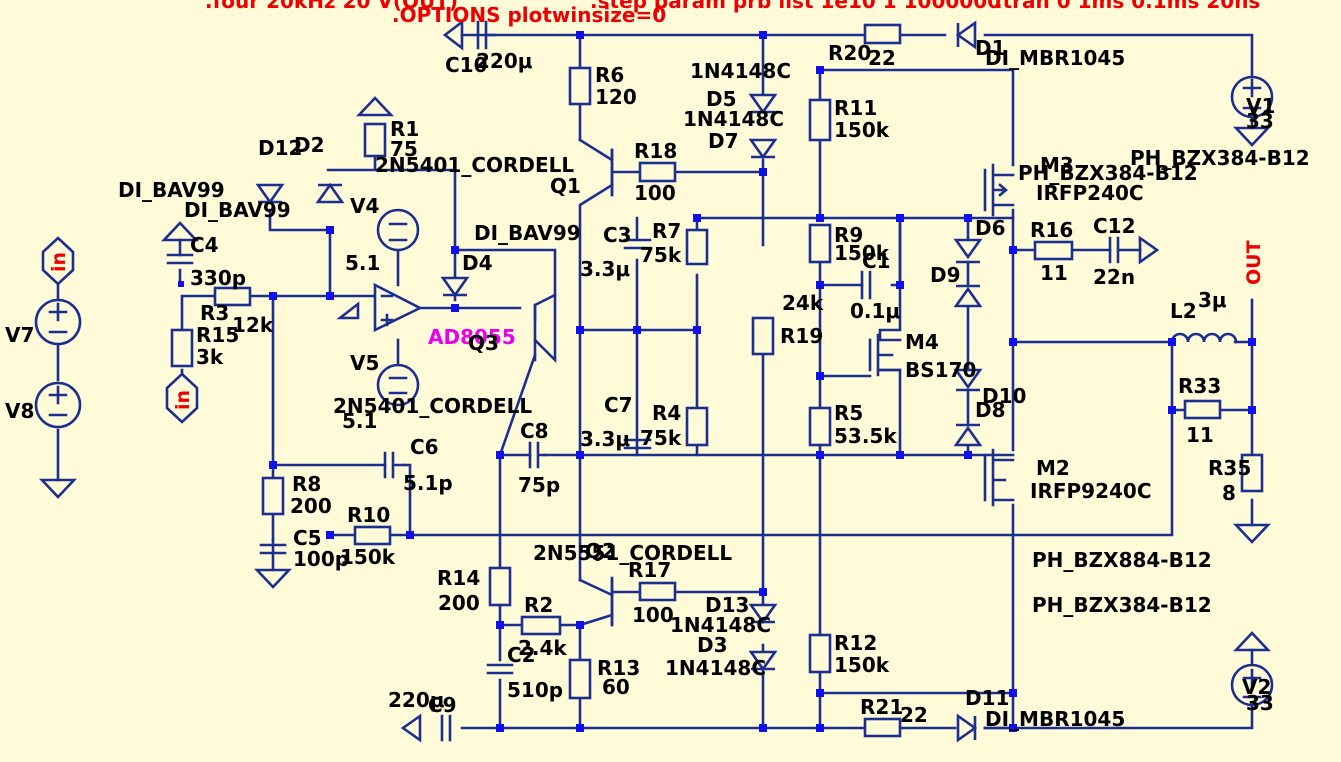 Image resolution: width=1341 pixels, height=762 pixels. Describe the element at coordinates (395, 465) in the screenshot. I see `capacitor-c6` at that location.